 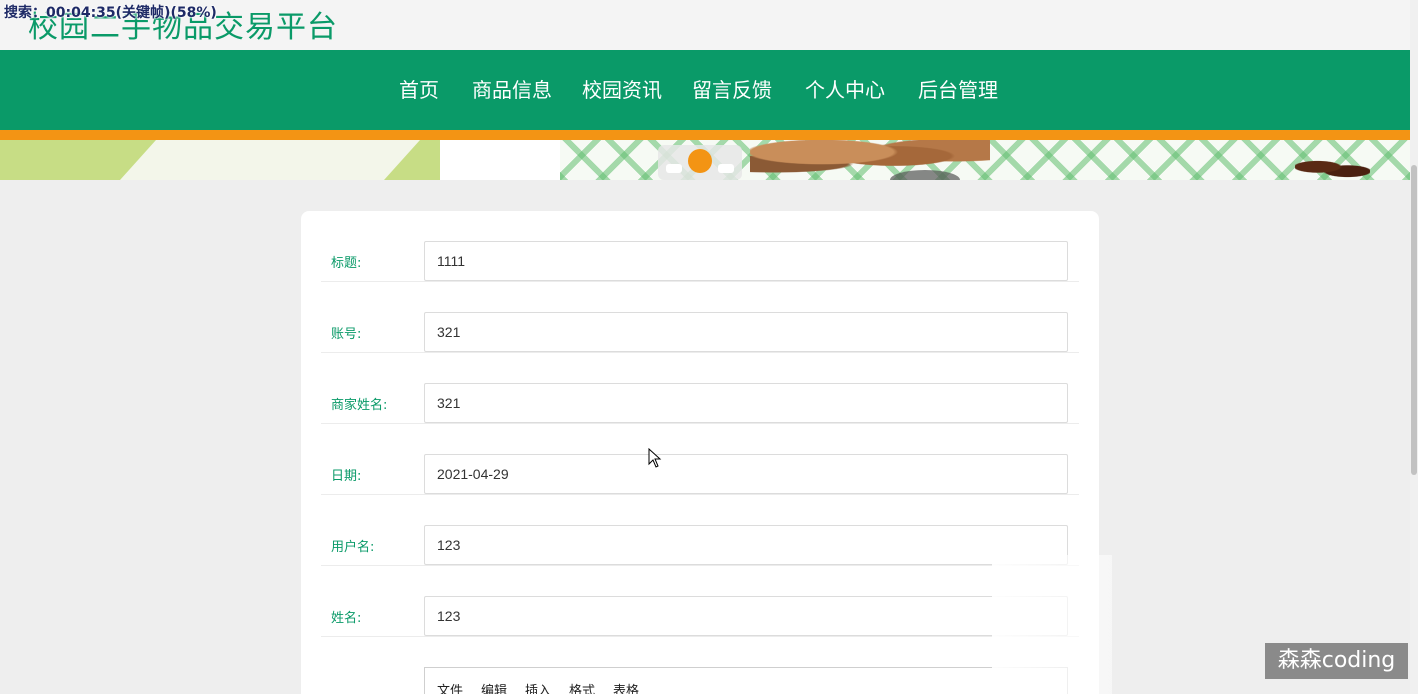 I want to click on form-row-merchant-name: 商家姓名:, so click(x=700, y=388).